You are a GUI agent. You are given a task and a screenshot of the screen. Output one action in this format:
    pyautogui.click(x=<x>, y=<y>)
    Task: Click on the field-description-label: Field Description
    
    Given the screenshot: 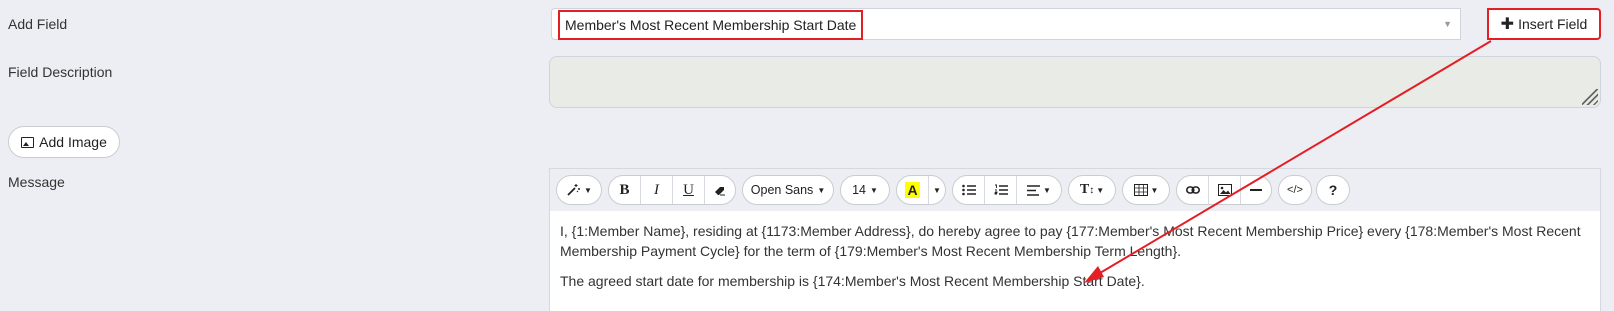 What is the action you would take?
    pyautogui.click(x=60, y=72)
    